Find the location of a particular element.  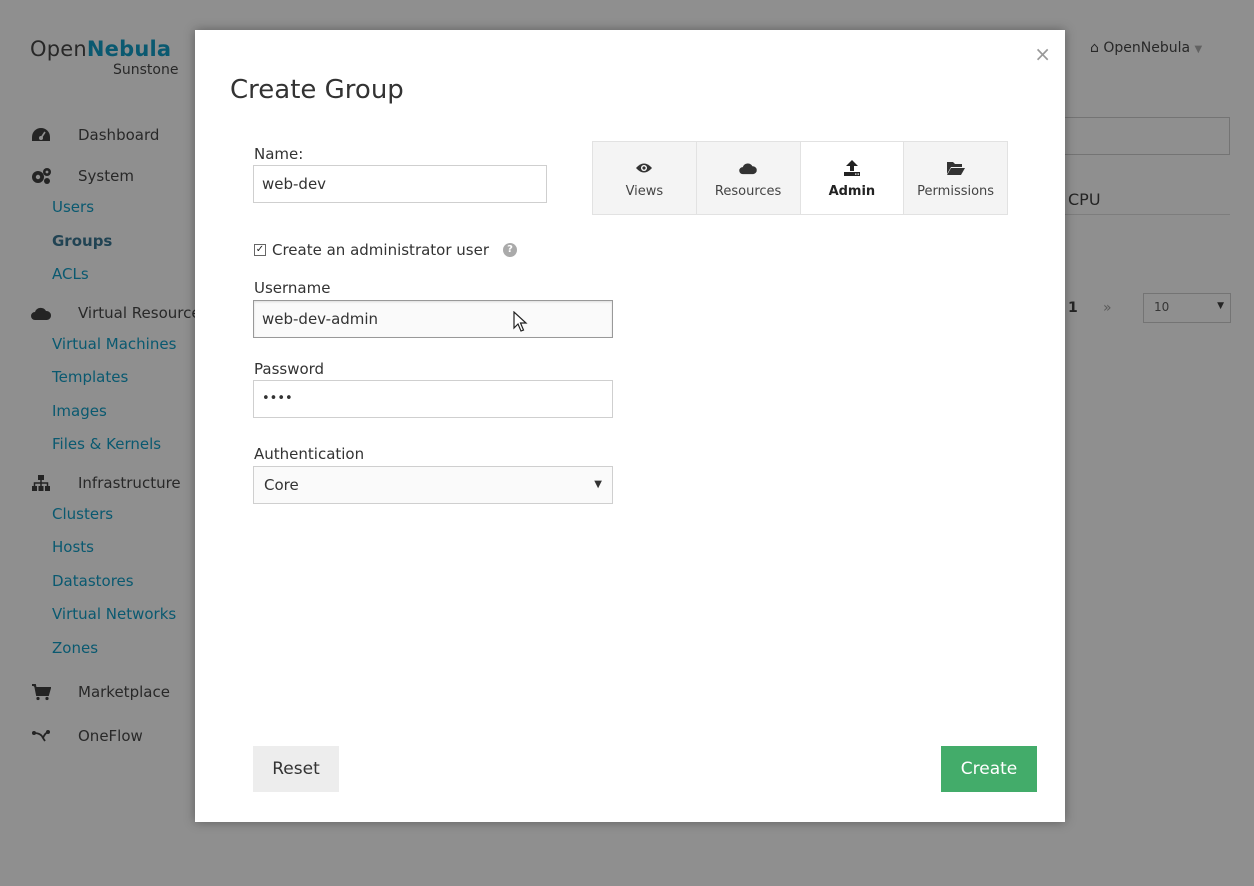

tab-label: Admin is located at coordinates (852, 191).